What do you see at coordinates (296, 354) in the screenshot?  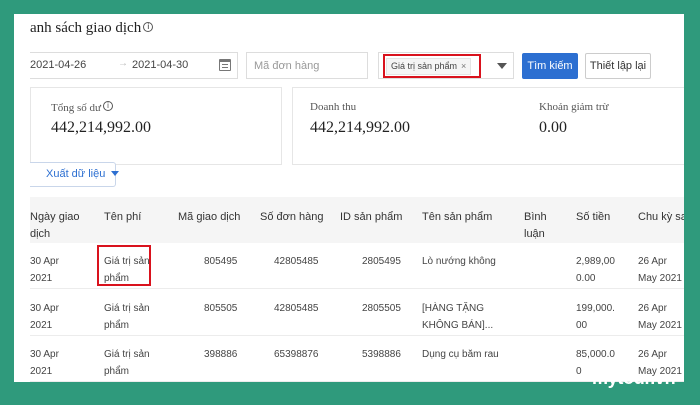 I see `cell-order-number: 65398876` at bounding box center [296, 354].